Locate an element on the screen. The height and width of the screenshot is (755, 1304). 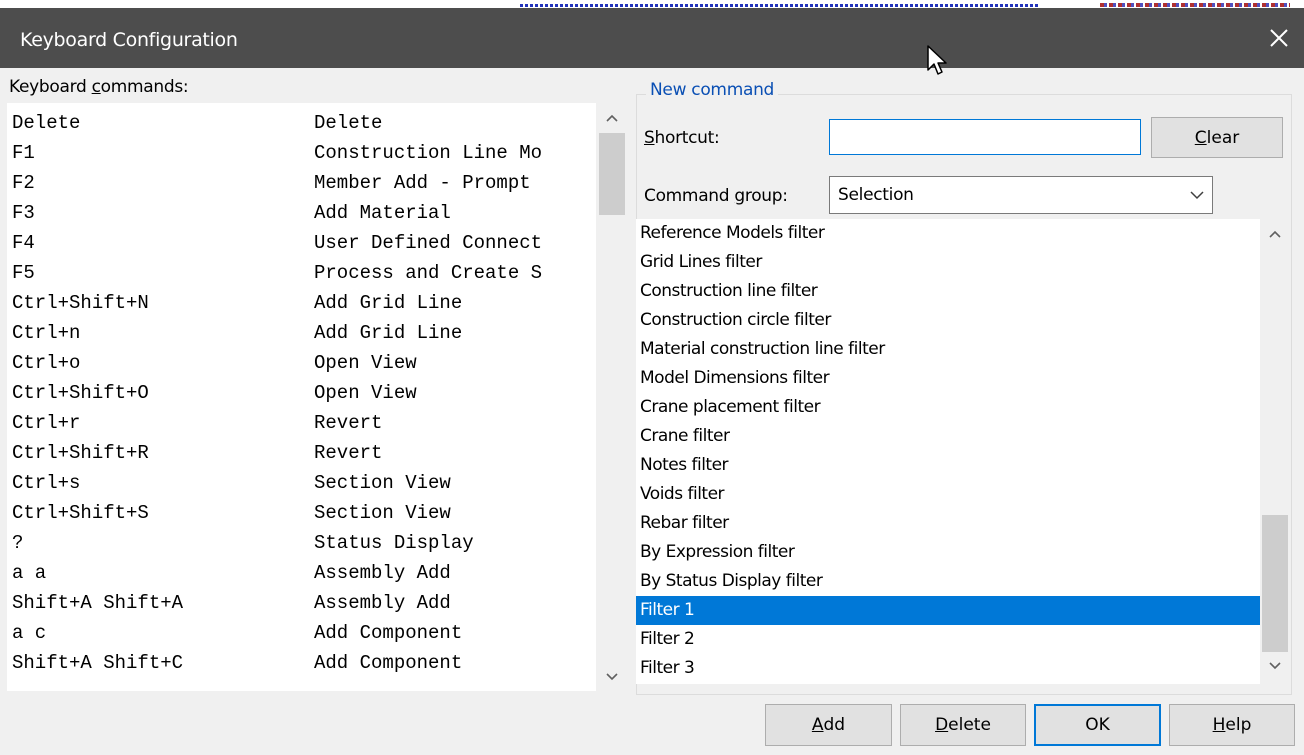
command-row: Ctrl+n Add Grid Line is located at coordinates (302, 333).